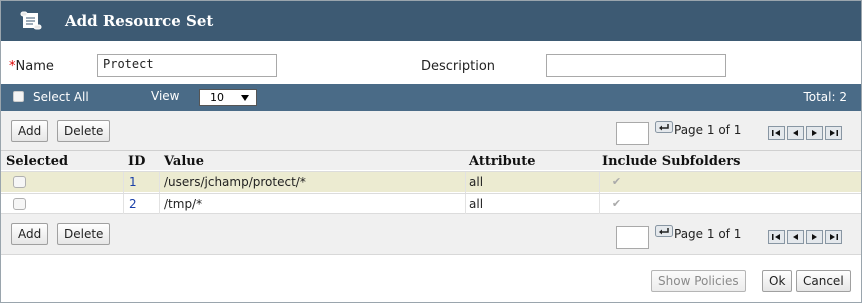  What do you see at coordinates (133, 204) in the screenshot?
I see `row-id: 2` at bounding box center [133, 204].